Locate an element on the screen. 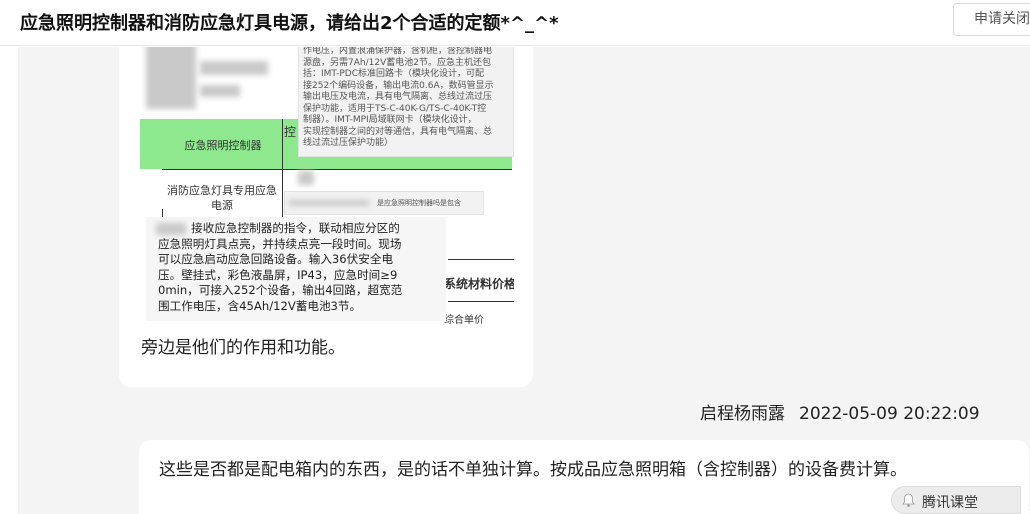 The image size is (1030, 514). badge-label: 腾讯课堂 is located at coordinates (950, 503).